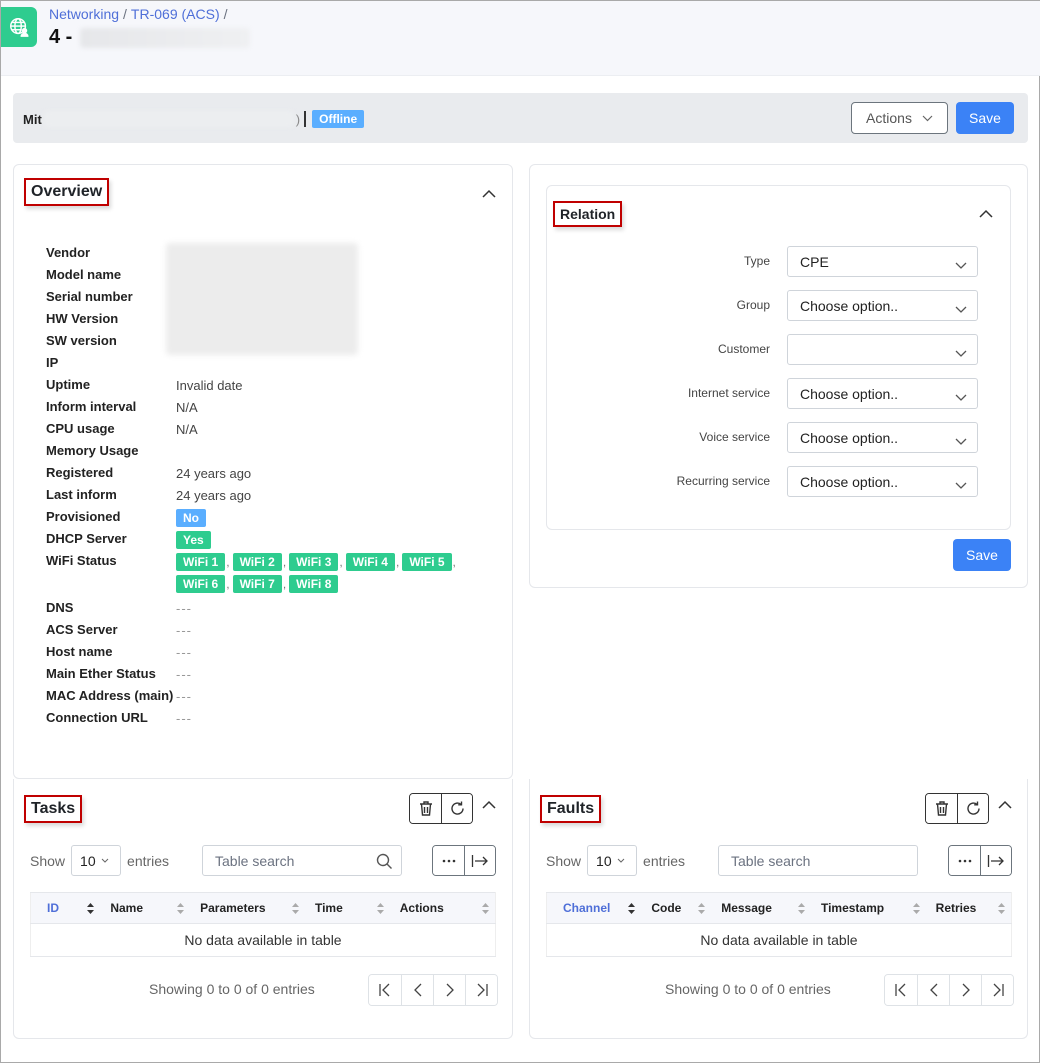 This screenshot has width=1040, height=1063. I want to click on relation-field: Group Choose option.., so click(778, 312).